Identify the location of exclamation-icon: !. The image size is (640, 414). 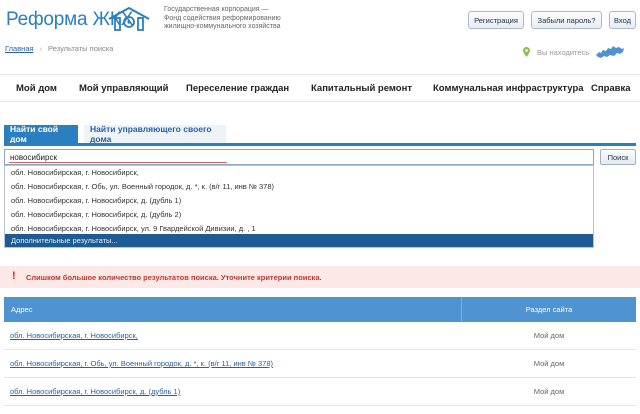
(14, 276).